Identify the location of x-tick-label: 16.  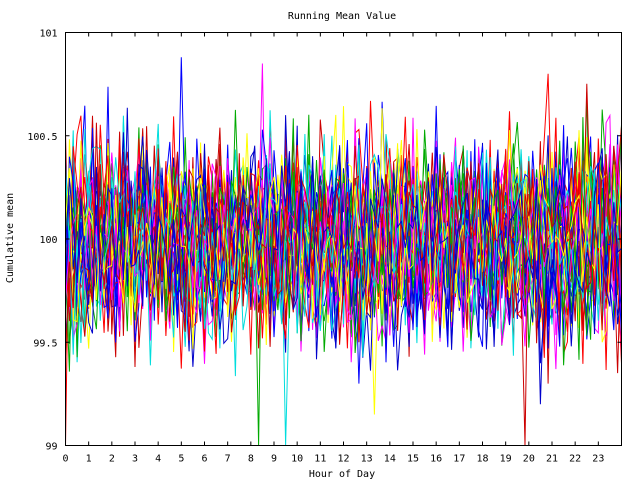
(436, 459).